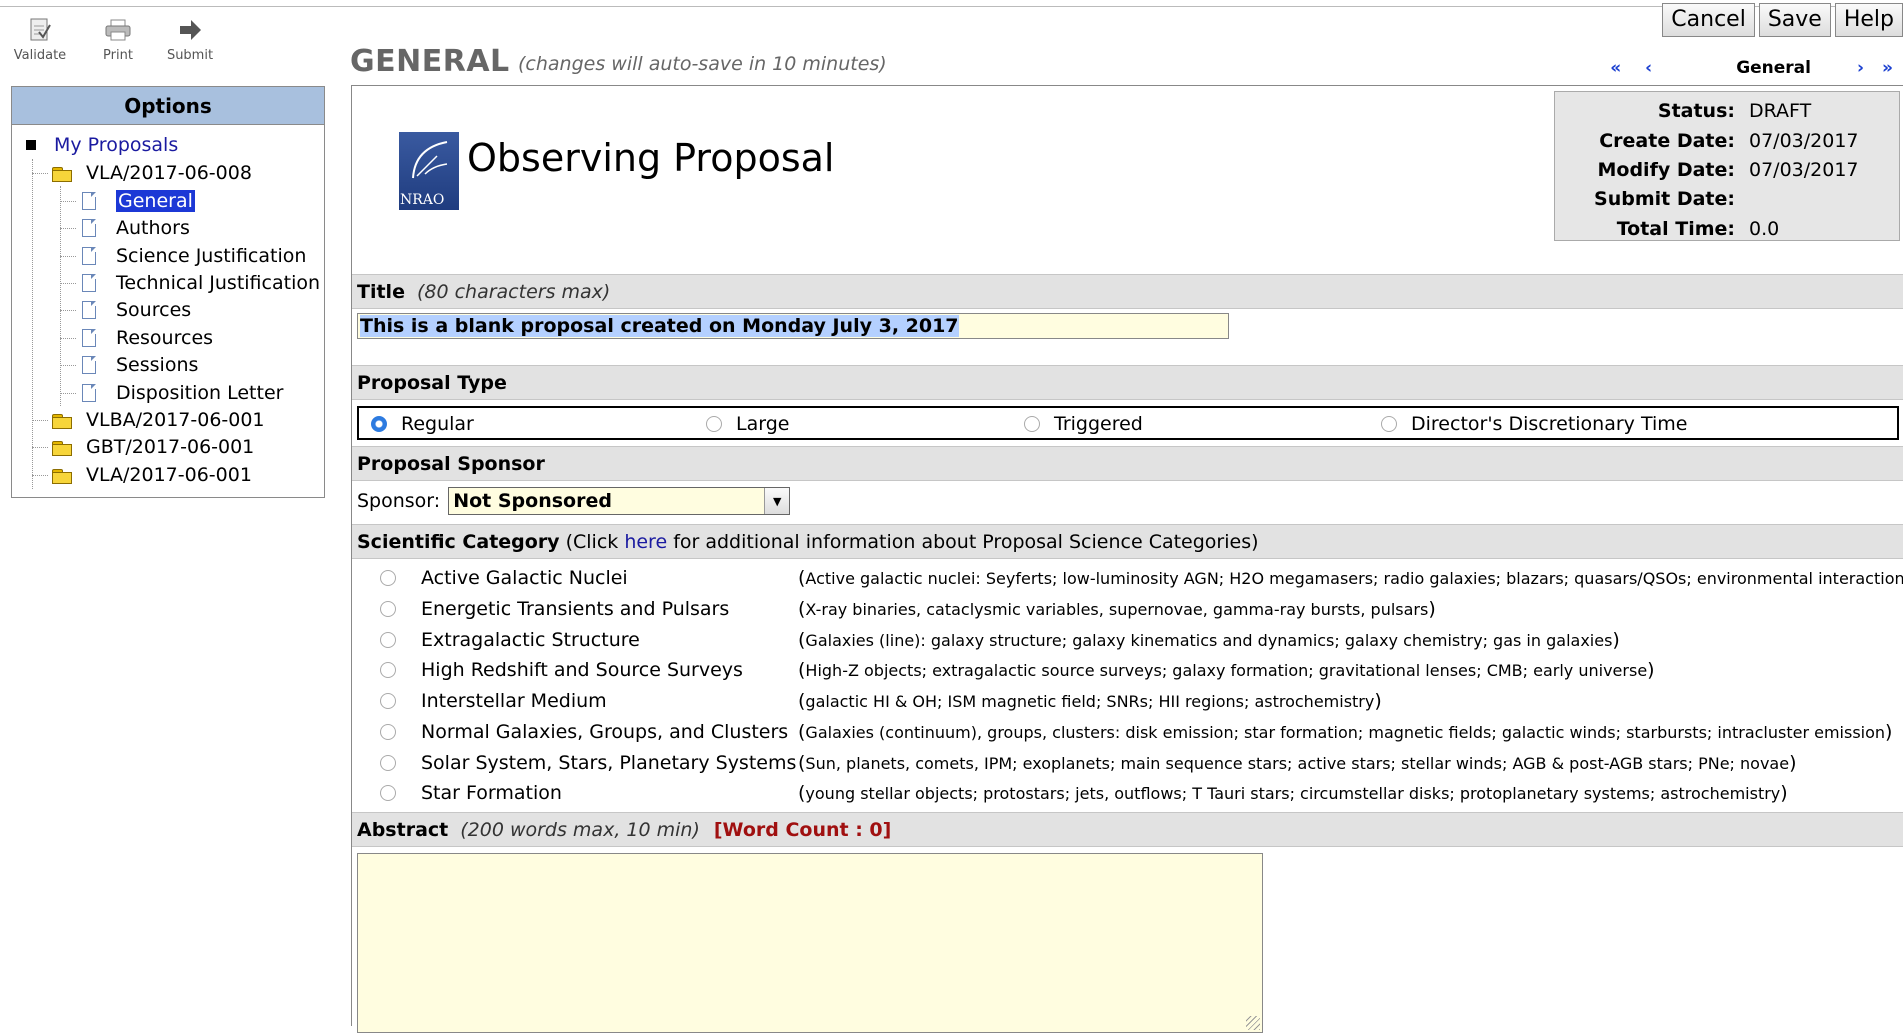 The width and height of the screenshot is (1903, 1033). Describe the element at coordinates (532, 501) in the screenshot. I see `sponsor-select-value: Not Sponsored` at that location.